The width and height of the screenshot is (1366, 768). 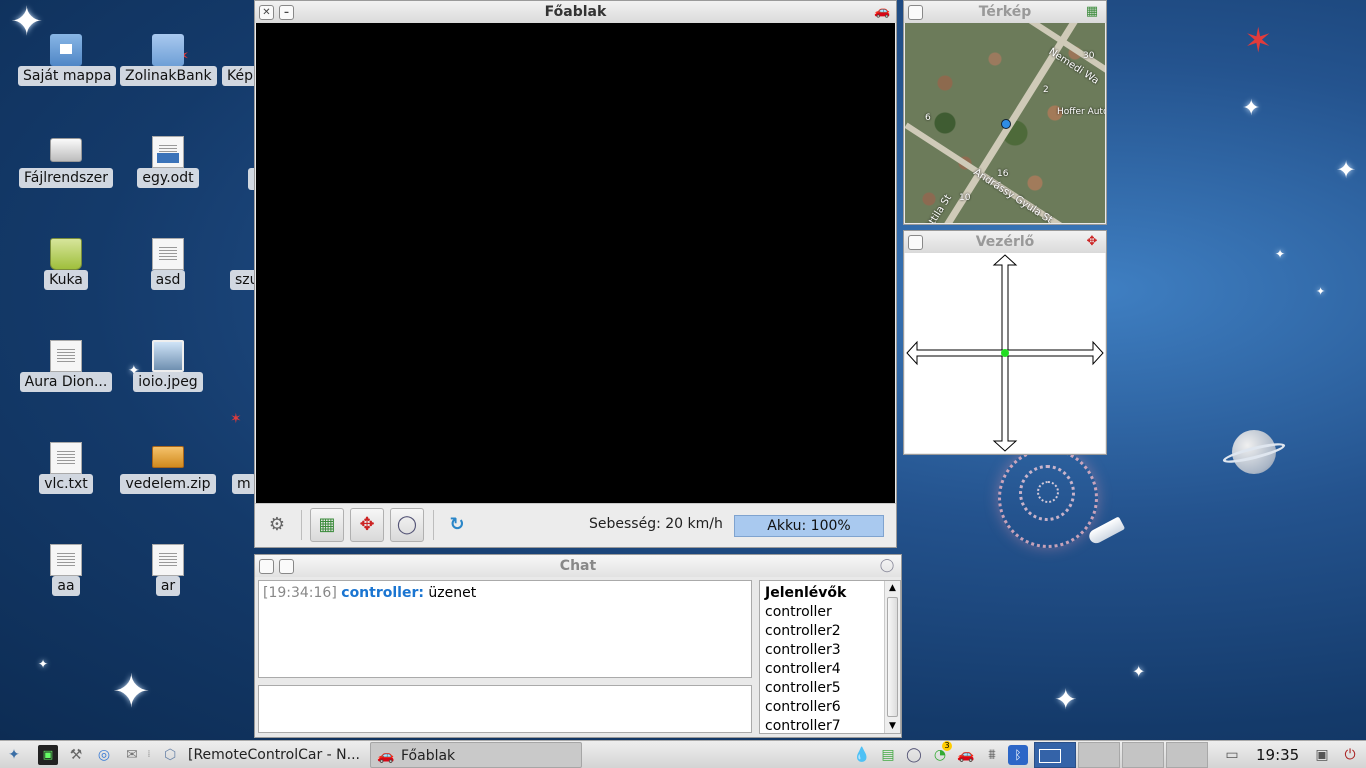 I want to click on car-settings-icon: ⚙, so click(x=277, y=524).